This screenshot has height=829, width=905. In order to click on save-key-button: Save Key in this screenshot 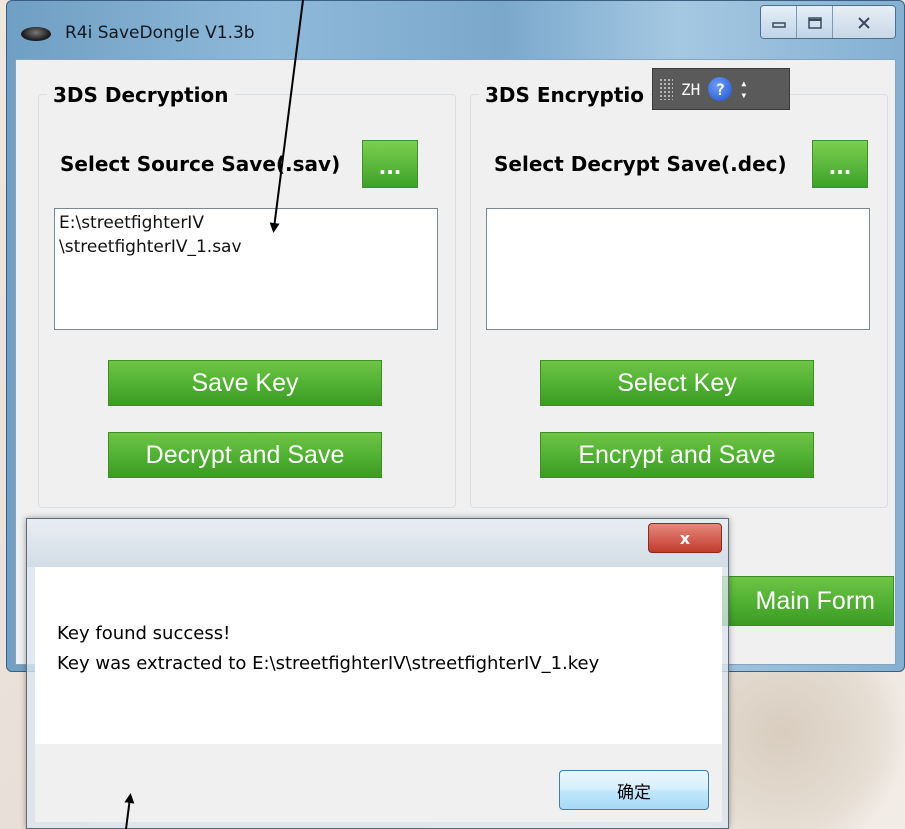, I will do `click(245, 383)`.